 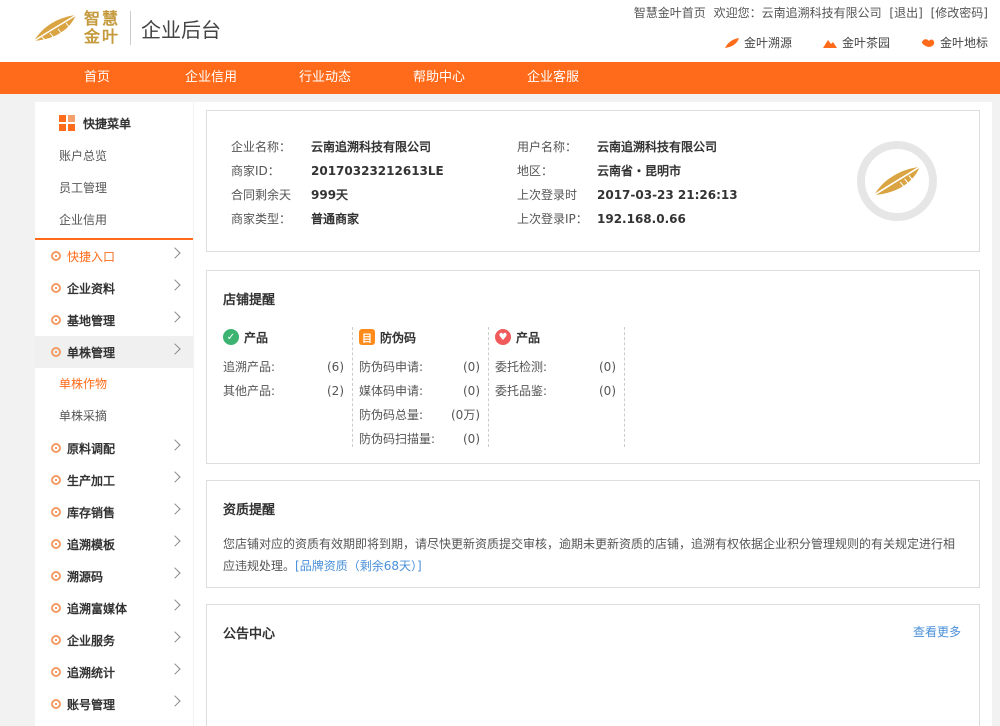 I want to click on logo-text: 智慧 金叶, so click(x=102, y=28).